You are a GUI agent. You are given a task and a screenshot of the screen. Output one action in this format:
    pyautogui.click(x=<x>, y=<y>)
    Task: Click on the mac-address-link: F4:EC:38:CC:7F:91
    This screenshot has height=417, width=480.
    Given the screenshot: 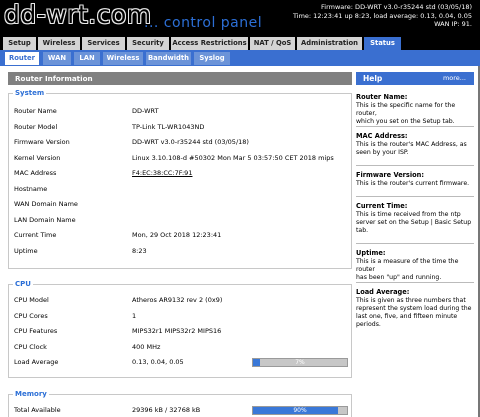 What is the action you would take?
    pyautogui.click(x=162, y=173)
    